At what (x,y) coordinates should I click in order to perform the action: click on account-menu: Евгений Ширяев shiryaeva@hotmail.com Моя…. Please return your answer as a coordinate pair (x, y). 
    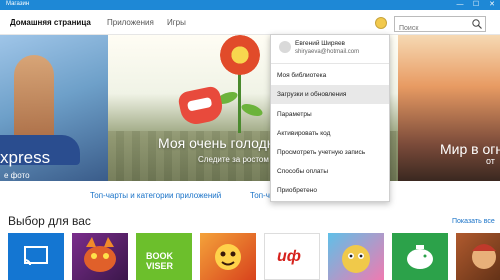
    Looking at the image, I should click on (330, 118).